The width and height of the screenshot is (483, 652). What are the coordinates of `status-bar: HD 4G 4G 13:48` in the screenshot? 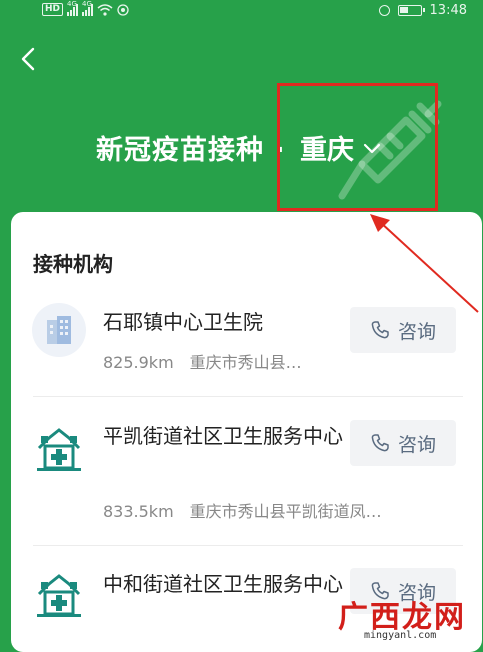 It's located at (241, 12).